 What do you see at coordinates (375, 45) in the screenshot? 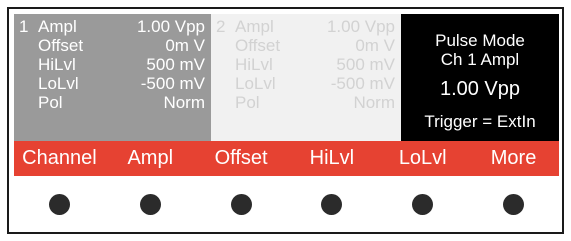
I see `ch2-offset-value: 0m V` at bounding box center [375, 45].